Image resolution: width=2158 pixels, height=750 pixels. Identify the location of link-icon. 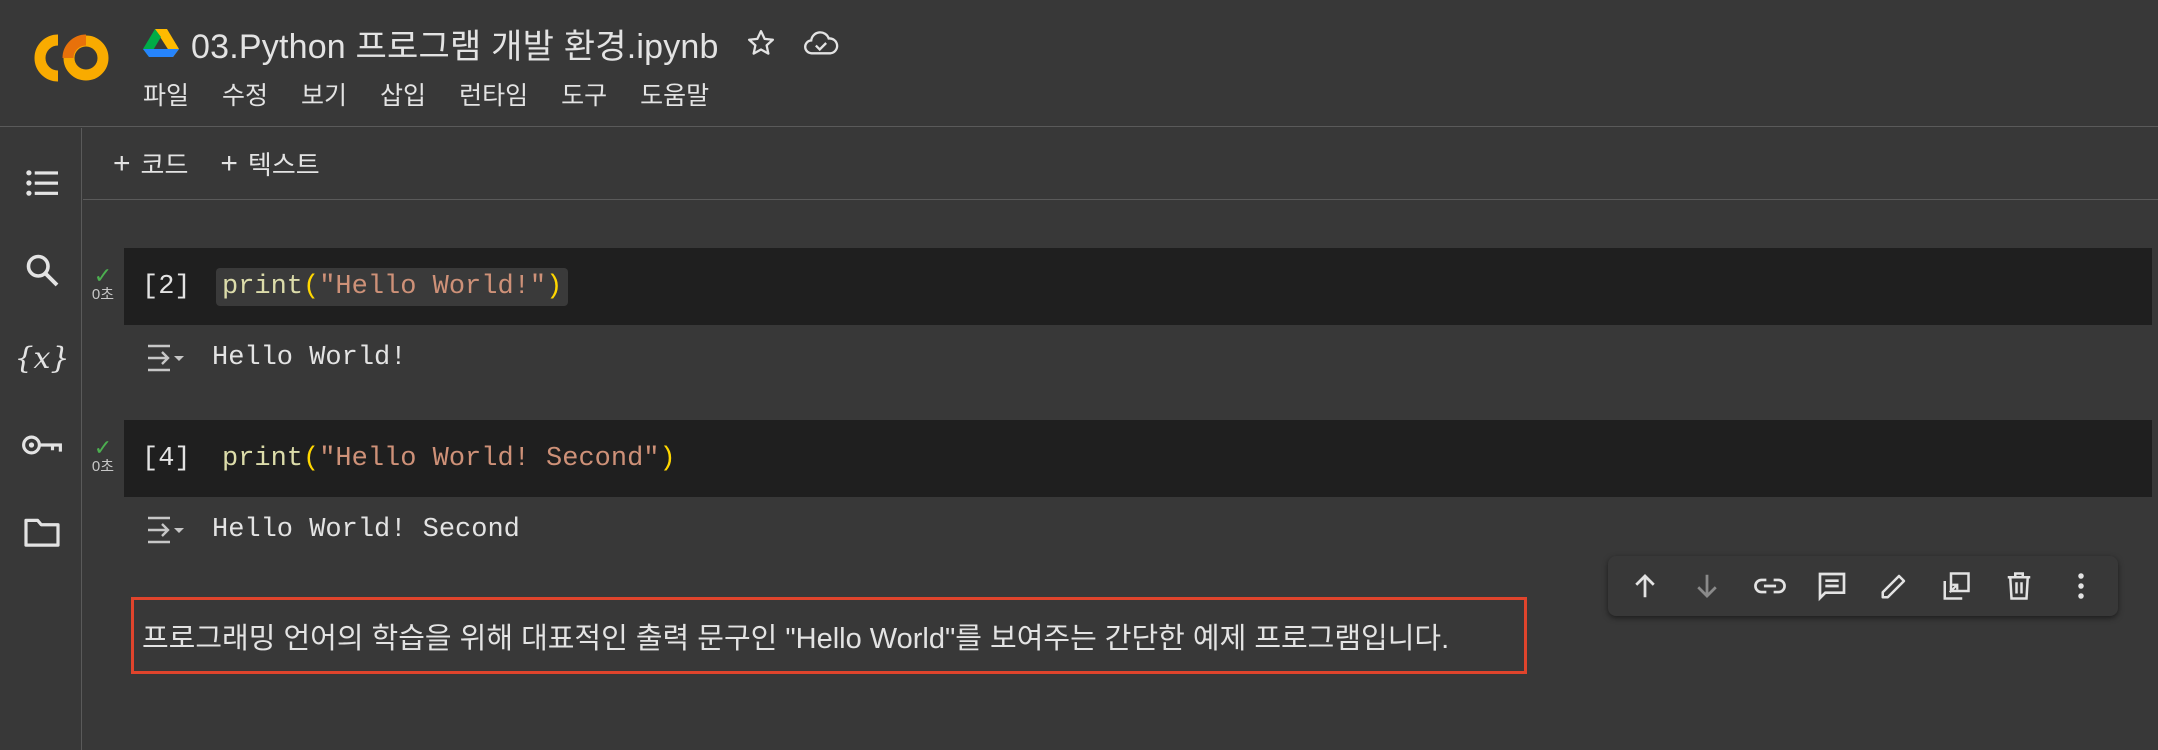
(1770, 586).